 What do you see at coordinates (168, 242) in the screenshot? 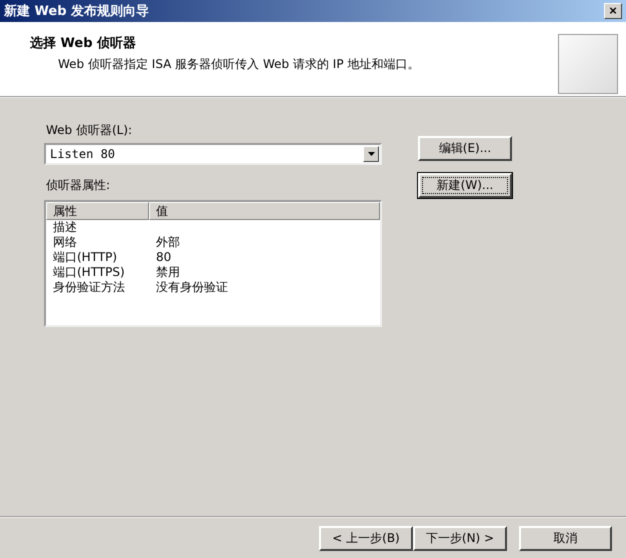
I see `table-cell-text: 外部` at bounding box center [168, 242].